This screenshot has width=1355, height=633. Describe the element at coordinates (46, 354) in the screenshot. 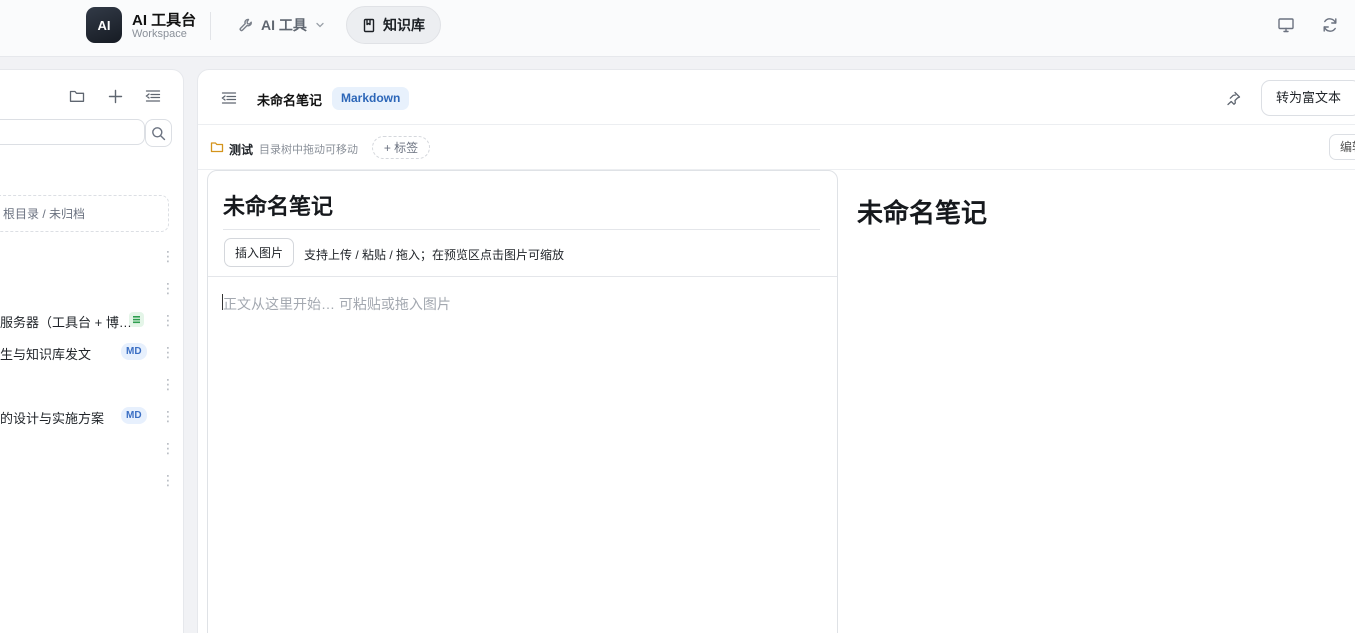

I see `tree-item-label: 生与知识库发文` at that location.